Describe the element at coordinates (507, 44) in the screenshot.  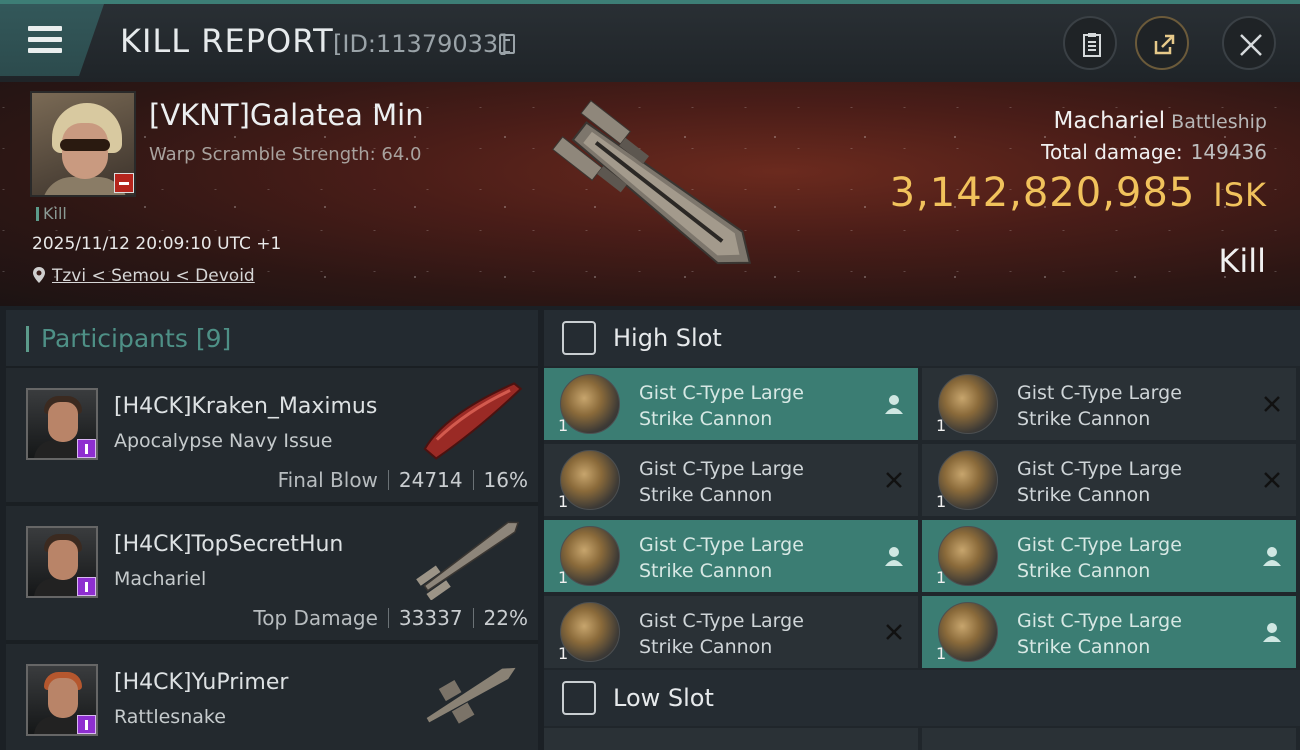
I see `copy-icon` at that location.